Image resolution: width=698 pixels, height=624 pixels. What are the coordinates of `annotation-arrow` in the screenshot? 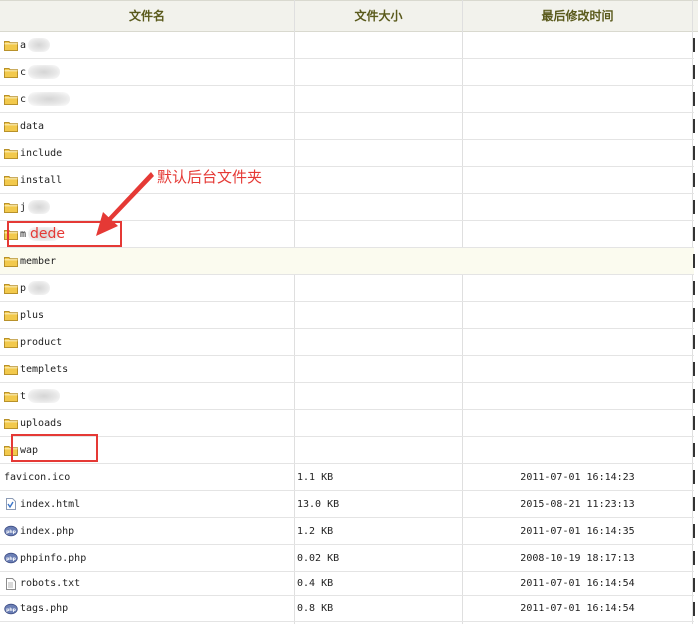 It's located at (125, 204).